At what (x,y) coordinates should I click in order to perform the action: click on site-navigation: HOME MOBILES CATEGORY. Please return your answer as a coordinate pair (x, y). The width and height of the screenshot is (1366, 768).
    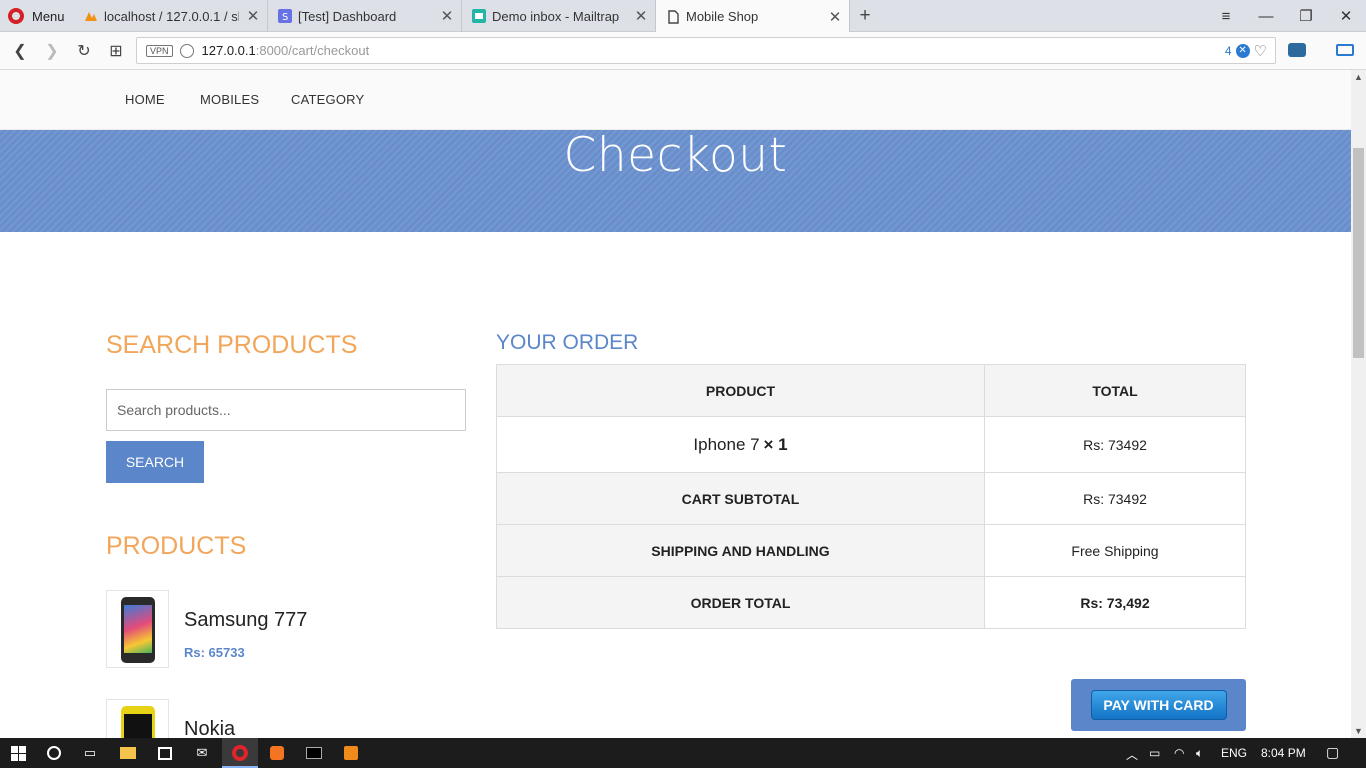
    Looking at the image, I should click on (675, 100).